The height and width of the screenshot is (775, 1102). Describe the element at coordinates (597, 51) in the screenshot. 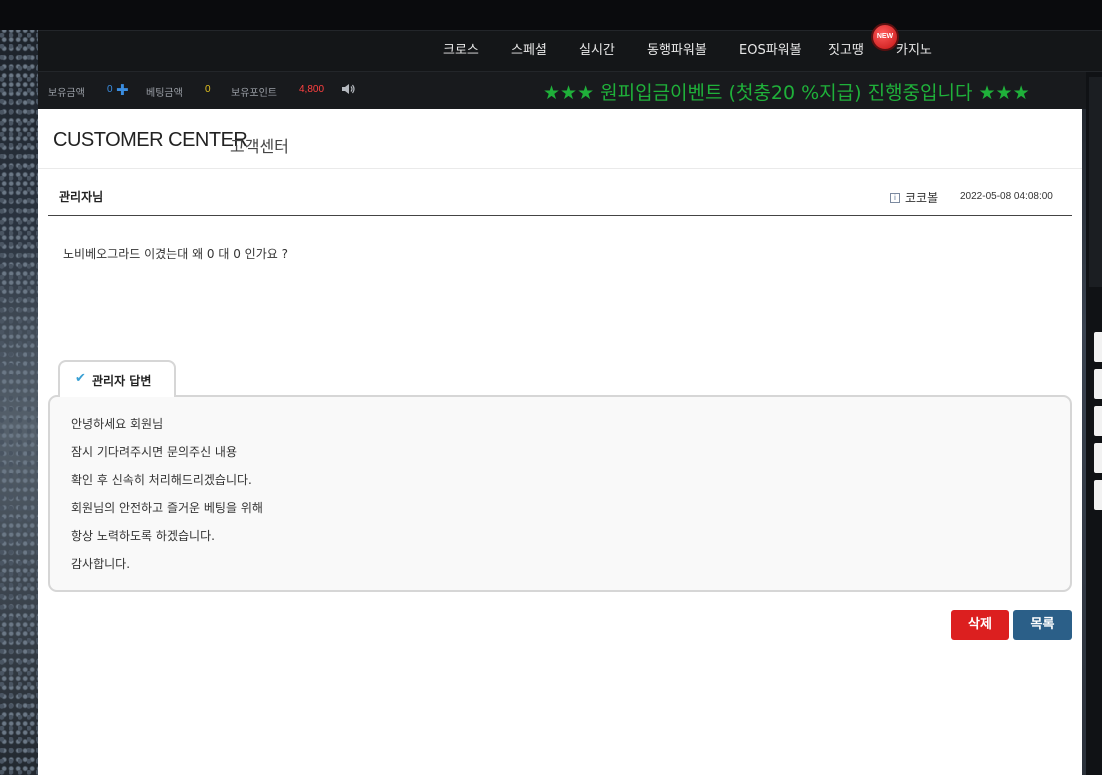

I see `nav-item-live: 실시간` at that location.